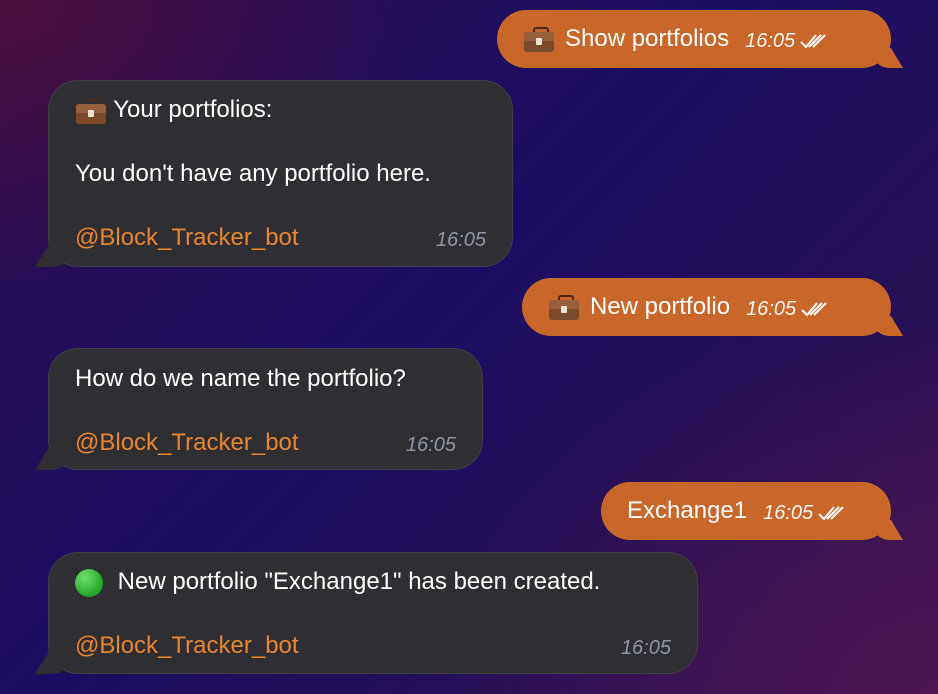 The width and height of the screenshot is (938, 694). Describe the element at coordinates (240, 378) in the screenshot. I see `message-text: How do we name the portfolio?` at that location.